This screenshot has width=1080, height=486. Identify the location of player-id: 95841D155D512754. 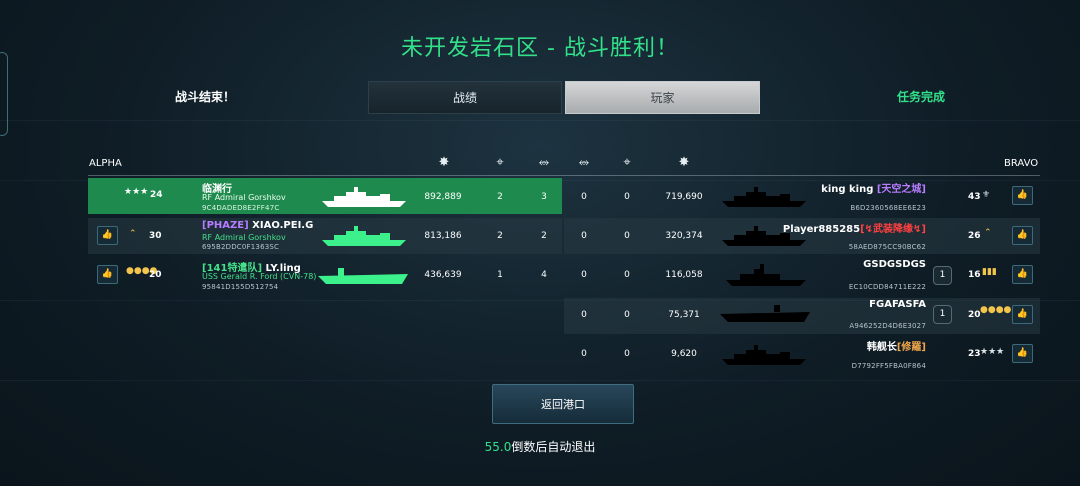
(240, 287).